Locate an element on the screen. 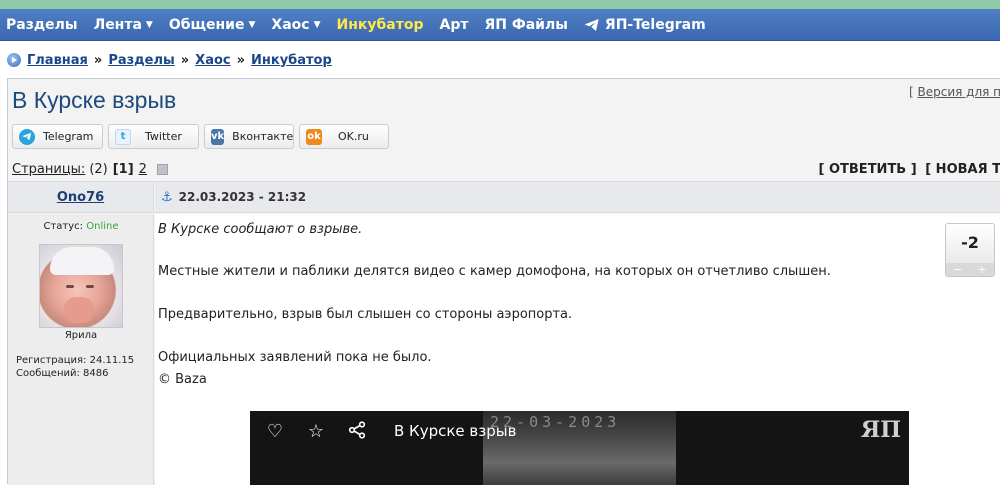 Image resolution: width=1000 pixels, height=485 pixels. nav-item-label: ЯП Файлы is located at coordinates (526, 24).